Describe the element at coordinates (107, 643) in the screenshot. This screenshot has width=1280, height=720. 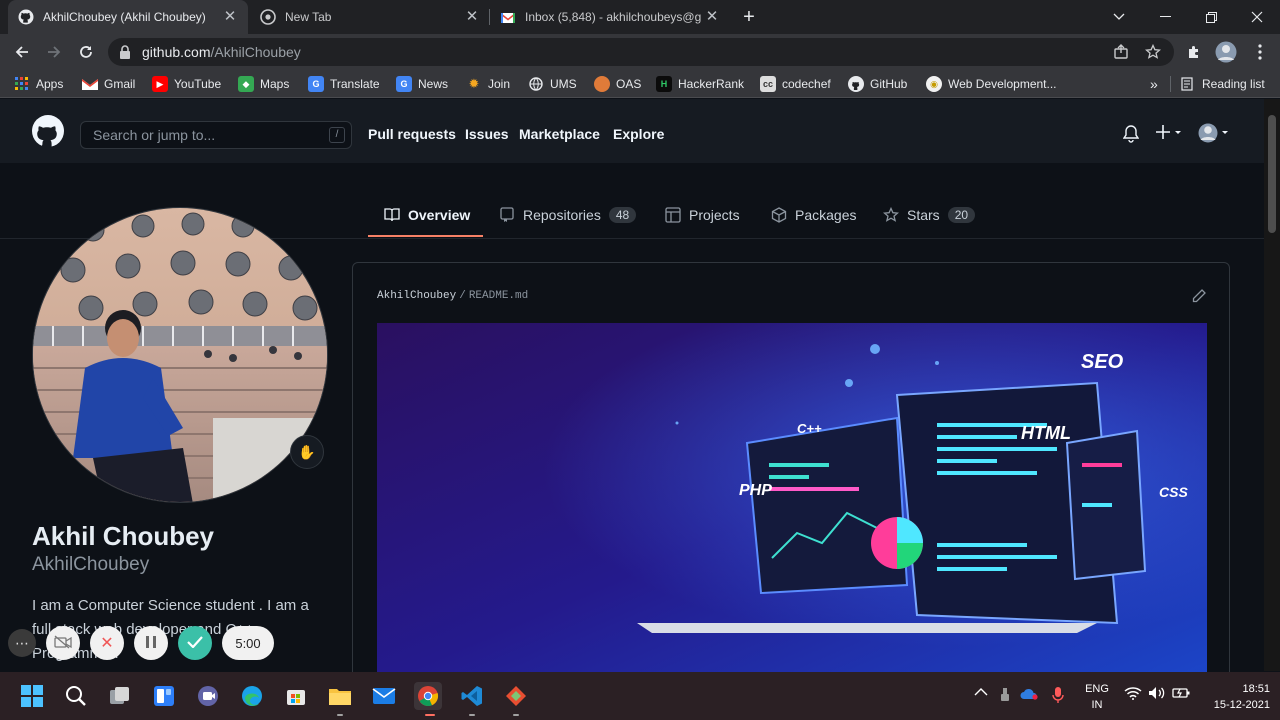
I see `recorder-cancel-button: ✕` at that location.